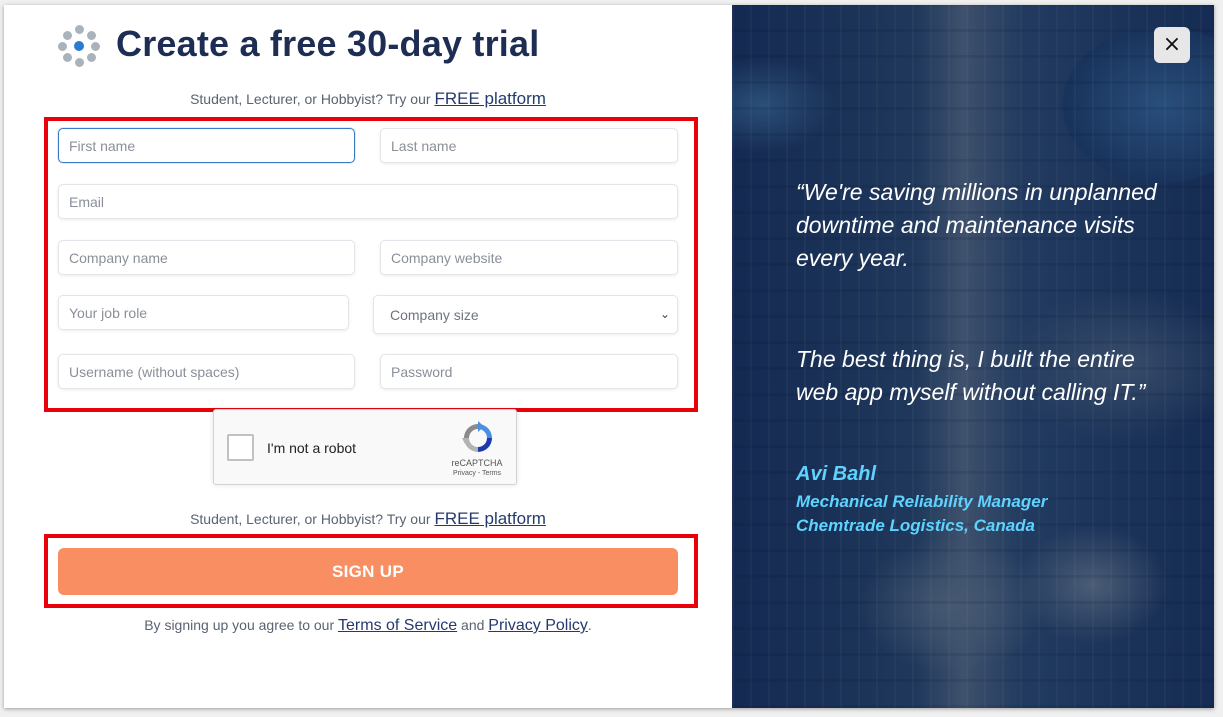  I want to click on company-name-input, so click(206, 257).